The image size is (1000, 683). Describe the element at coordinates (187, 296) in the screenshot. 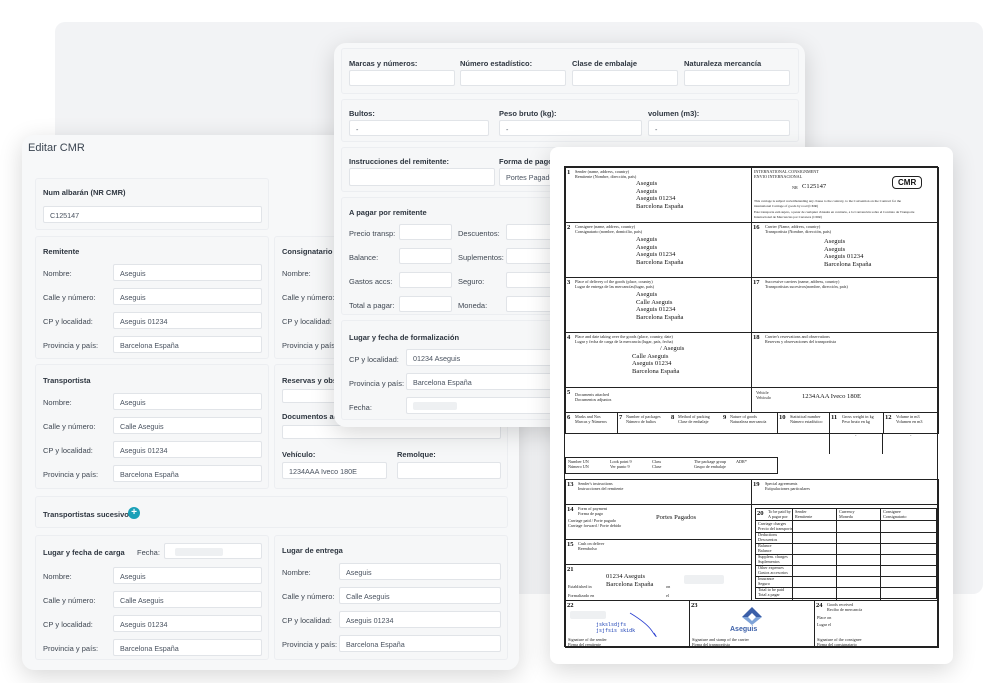

I see `remitente-calle-input: Aseguis` at that location.